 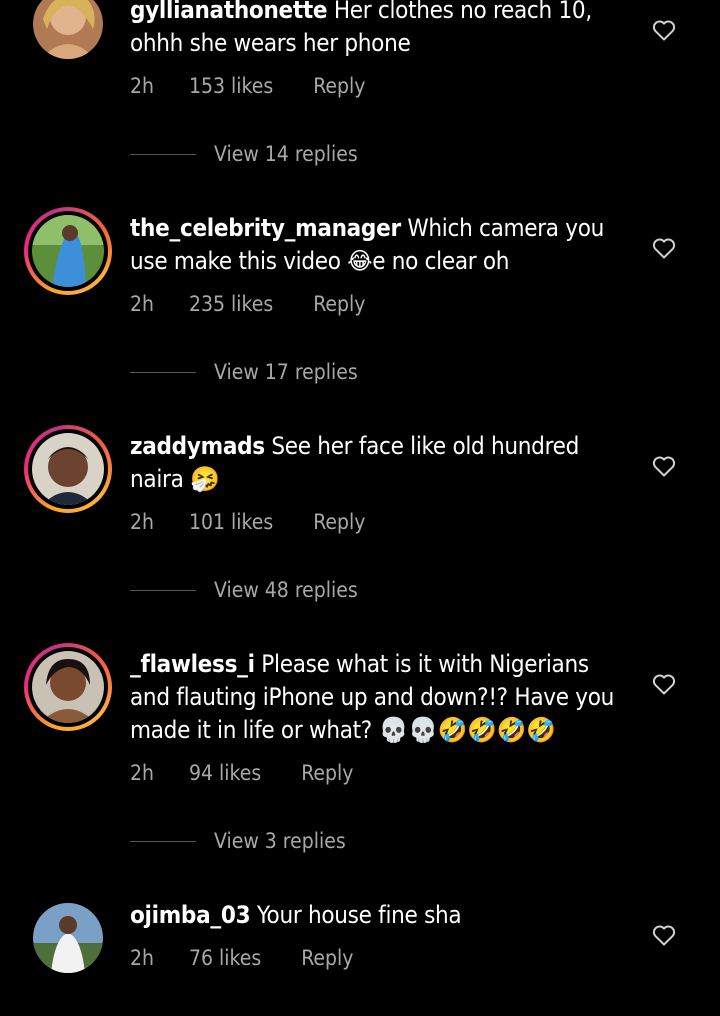 I want to click on view-replies-label: View 48 replies, so click(x=286, y=590).